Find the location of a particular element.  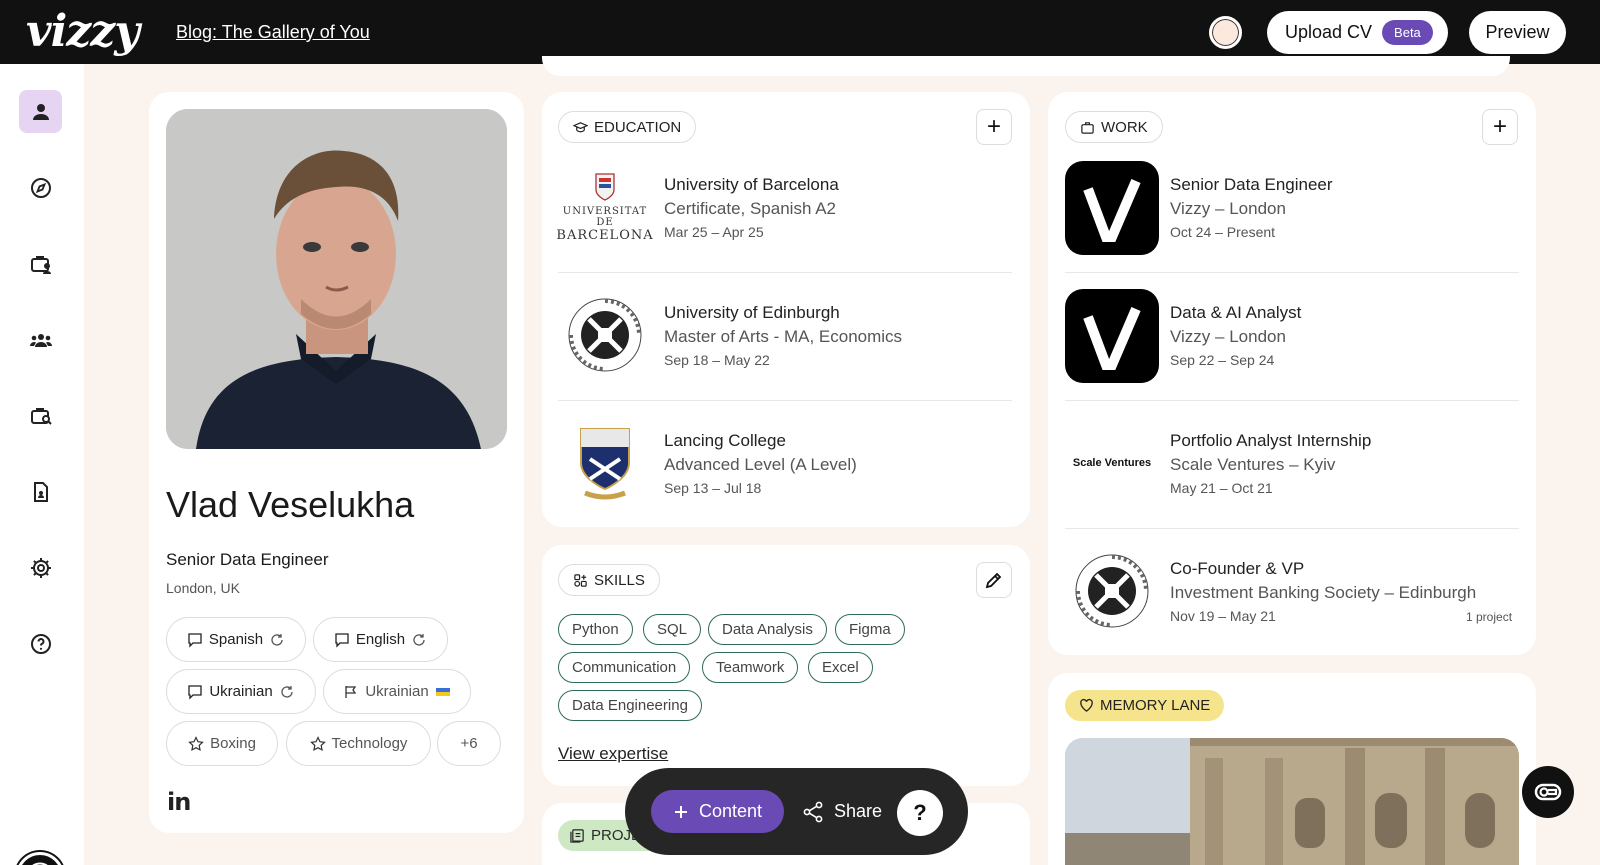

chip-label: Technology is located at coordinates (369, 743).